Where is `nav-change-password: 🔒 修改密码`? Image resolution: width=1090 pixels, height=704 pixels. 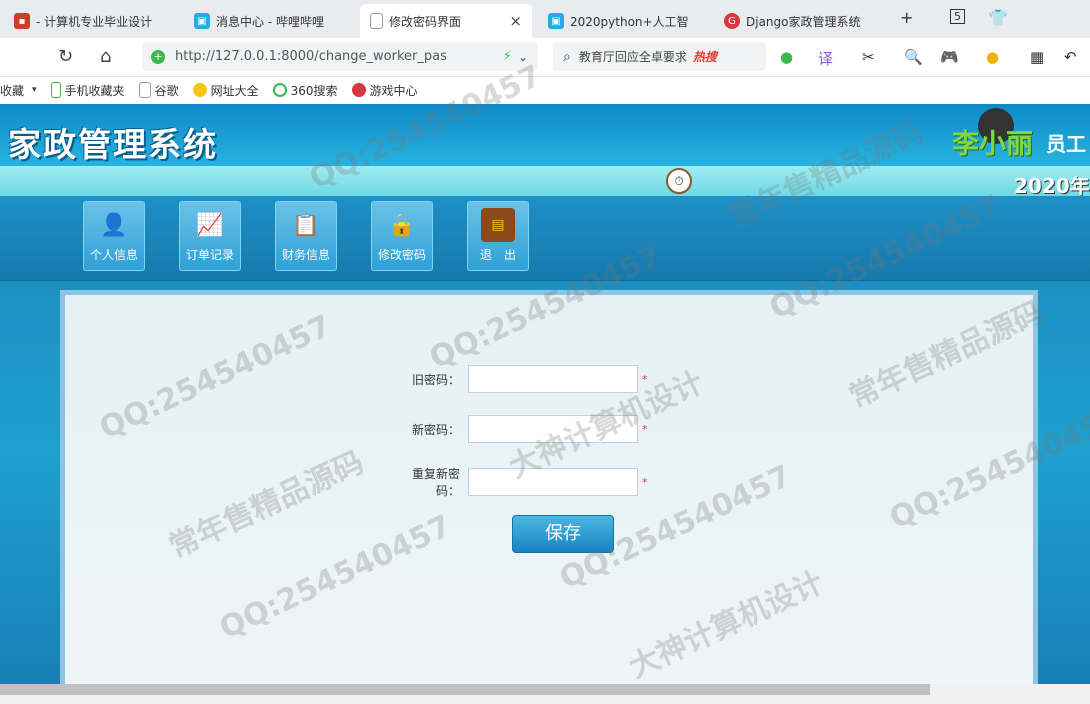
nav-change-password: 🔒 修改密码 is located at coordinates (402, 236).